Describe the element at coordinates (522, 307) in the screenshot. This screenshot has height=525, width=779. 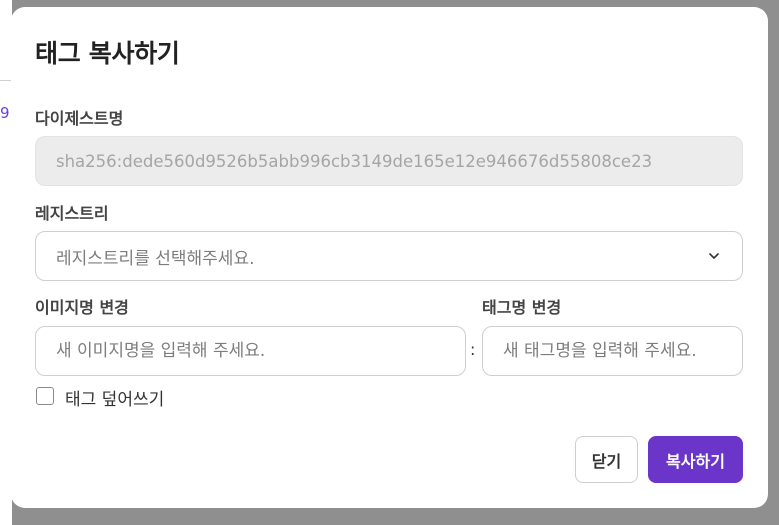
I see `tag-name-label: 태그명 변경` at that location.